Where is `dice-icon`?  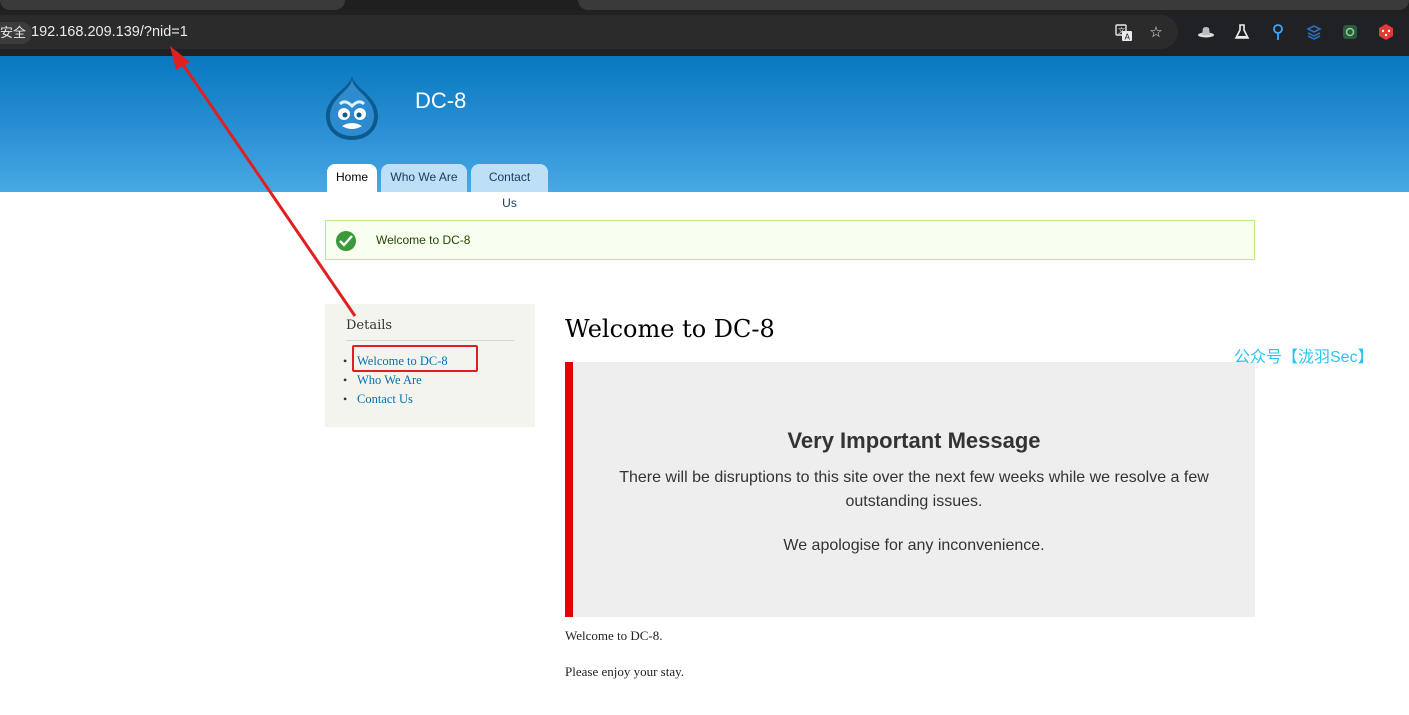
dice-icon is located at coordinates (1386, 32).